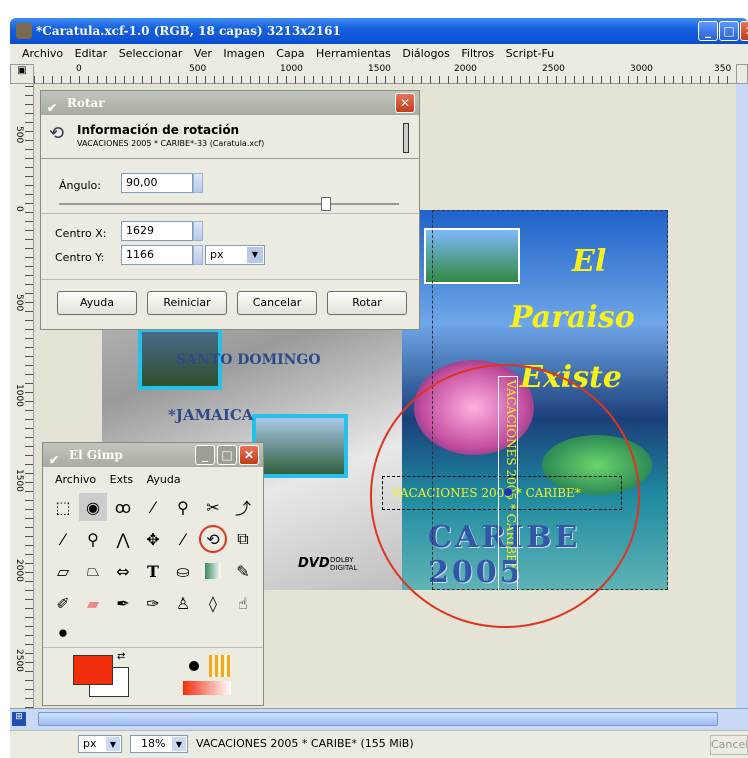 The height and width of the screenshot is (758, 748). What do you see at coordinates (63, 507) in the screenshot?
I see `rect-select-icon: ⬚` at bounding box center [63, 507].